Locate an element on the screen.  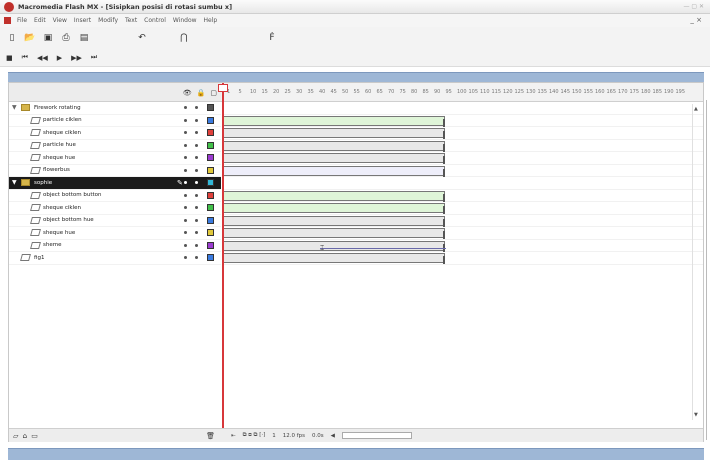
lock-icon: 🔒 is located at coordinates (201, 93).